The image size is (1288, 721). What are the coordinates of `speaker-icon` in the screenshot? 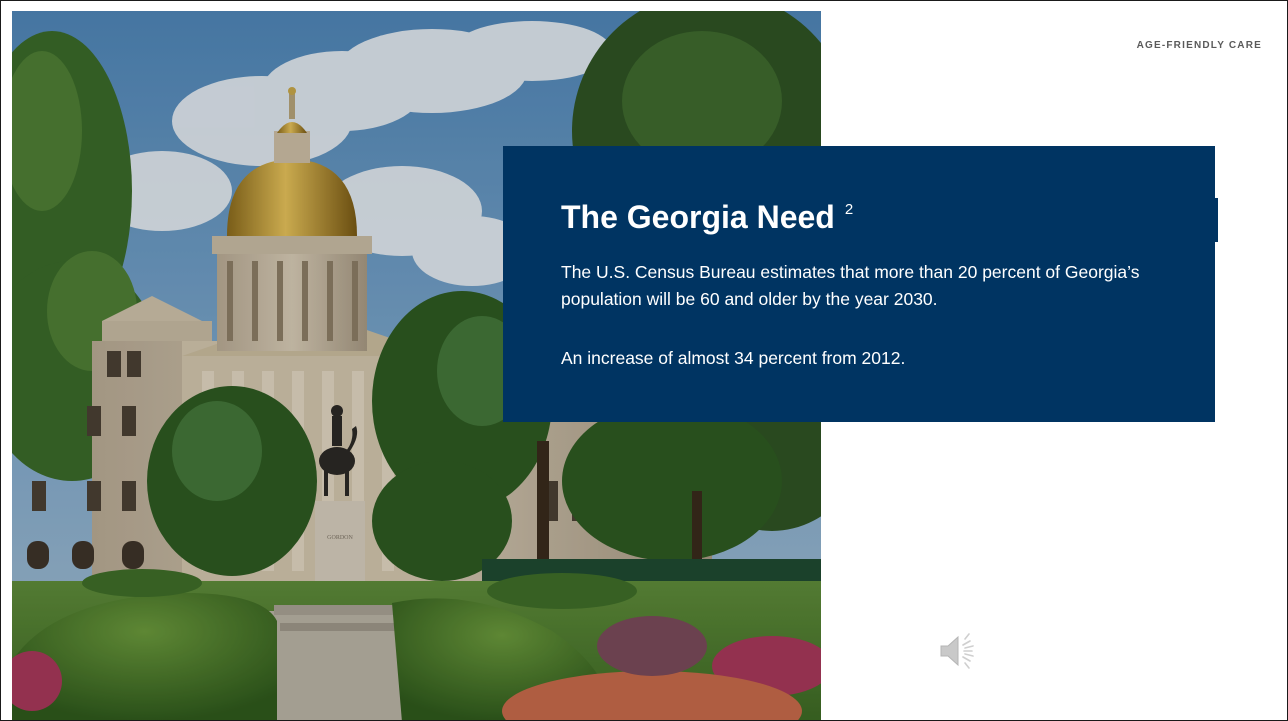 It's located at (961, 651).